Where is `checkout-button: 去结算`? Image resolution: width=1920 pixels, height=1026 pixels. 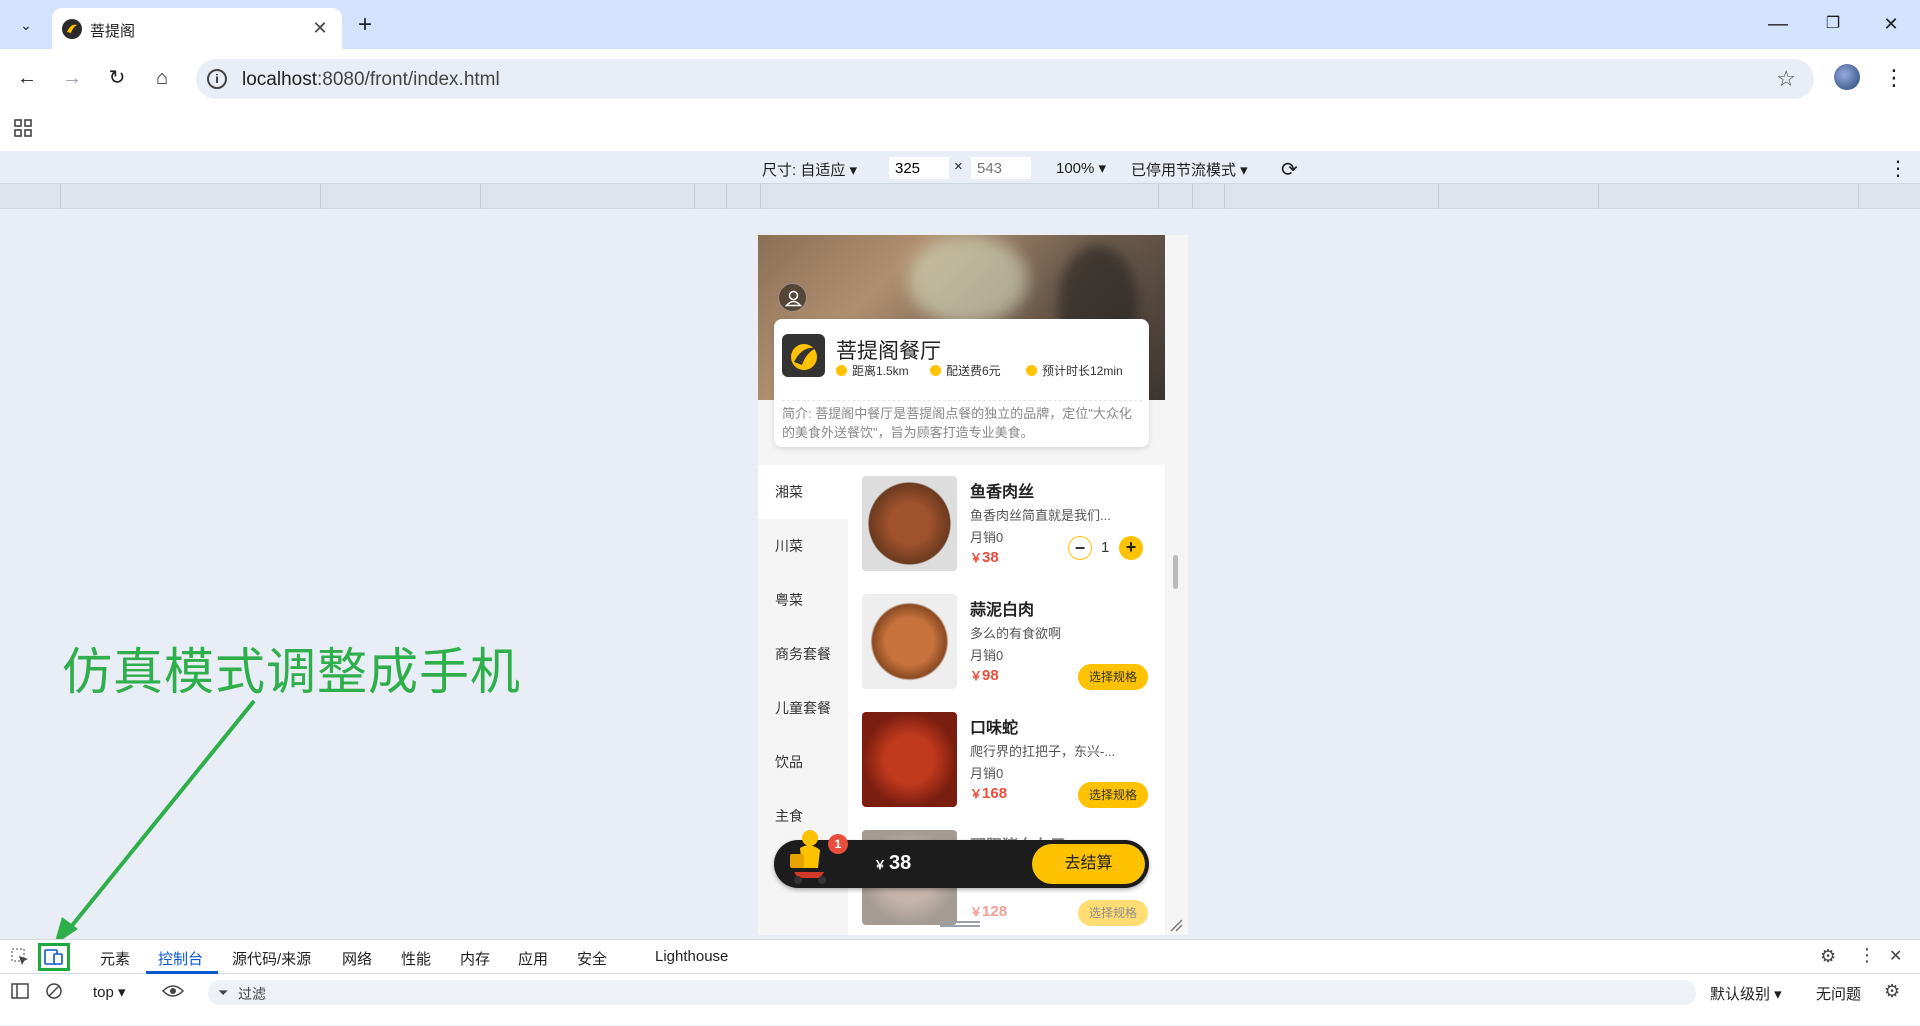 checkout-button: 去结算 is located at coordinates (1088, 864).